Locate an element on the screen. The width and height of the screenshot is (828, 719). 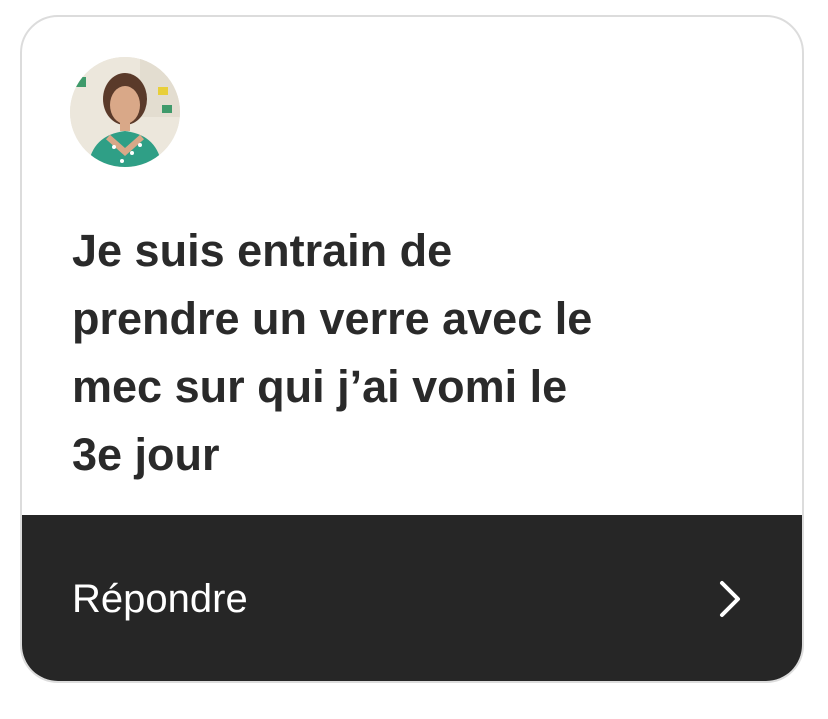
chevron-right-icon is located at coordinates (730, 599).